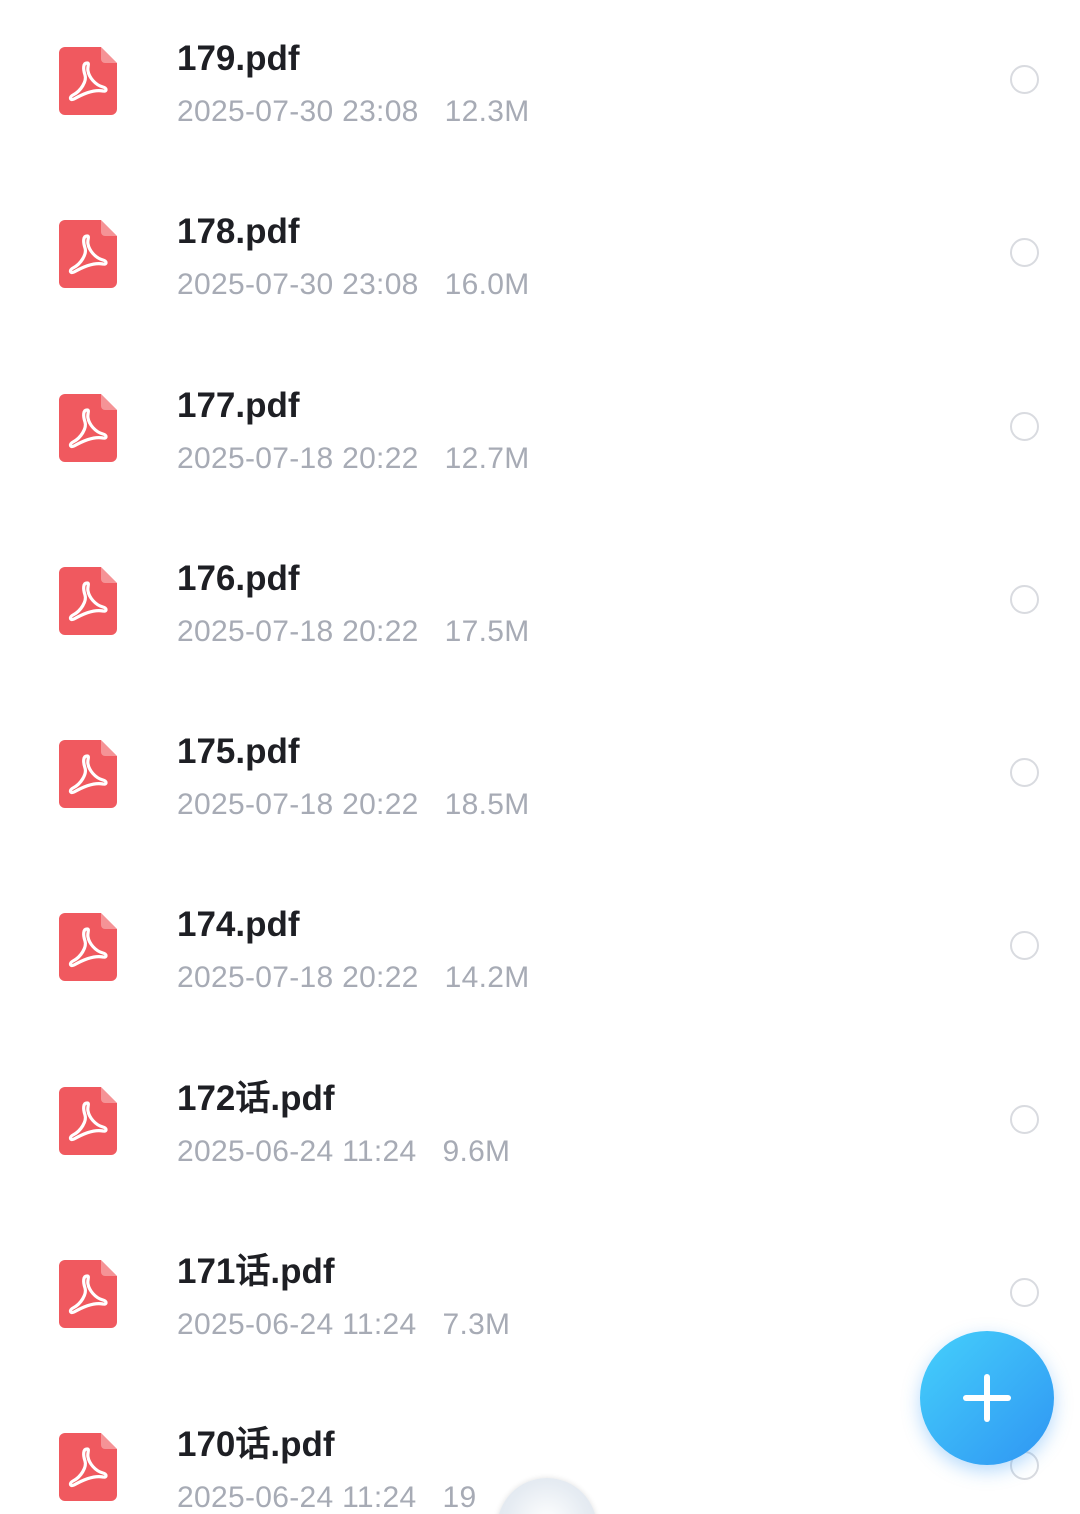  What do you see at coordinates (238, 232) in the screenshot?
I see `file-name: 178.pdf` at bounding box center [238, 232].